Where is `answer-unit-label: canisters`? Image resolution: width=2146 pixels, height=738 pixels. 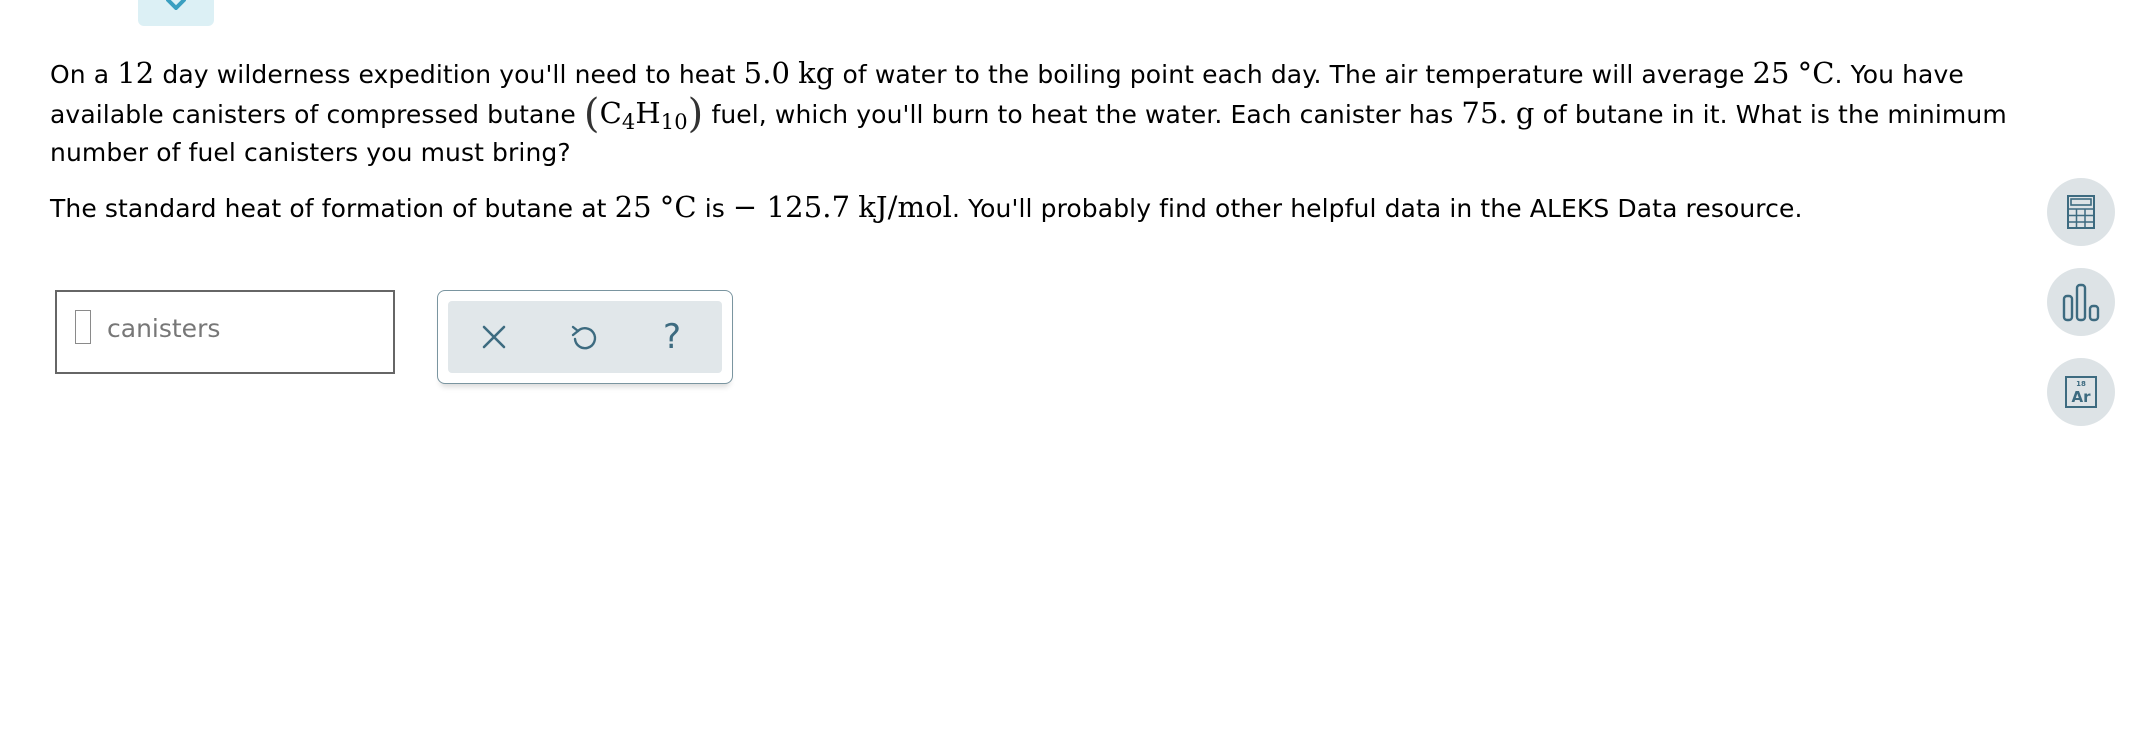 answer-unit-label: canisters is located at coordinates (164, 328).